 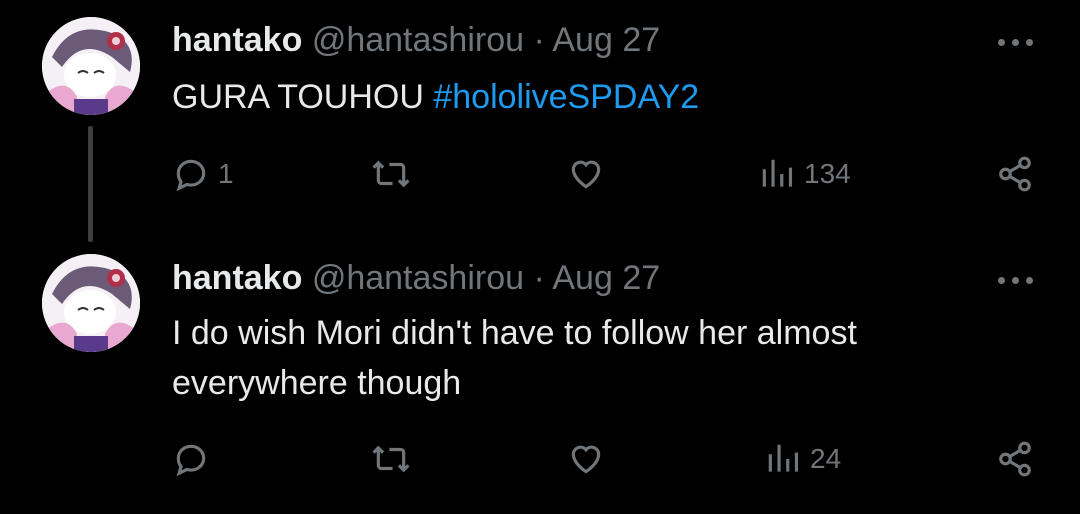 I want to click on reply-button: 1, so click(x=203, y=174).